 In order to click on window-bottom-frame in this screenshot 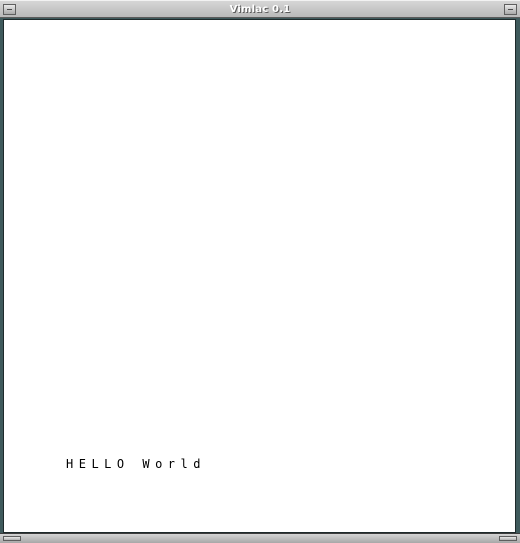, I will do `click(260, 538)`.